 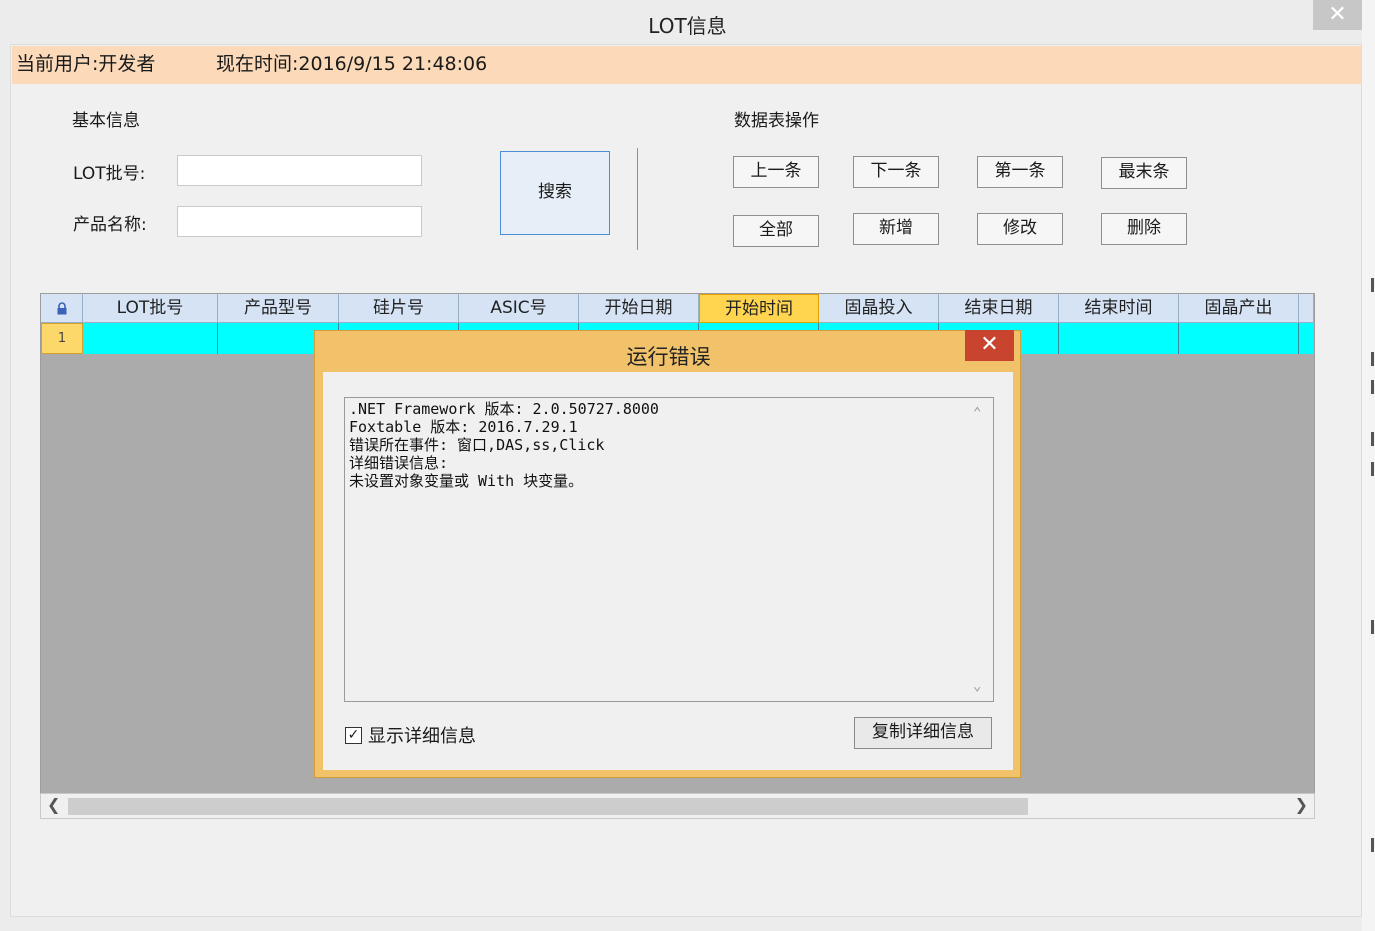 I want to click on scroll-left-icon: ❮, so click(x=53, y=804).